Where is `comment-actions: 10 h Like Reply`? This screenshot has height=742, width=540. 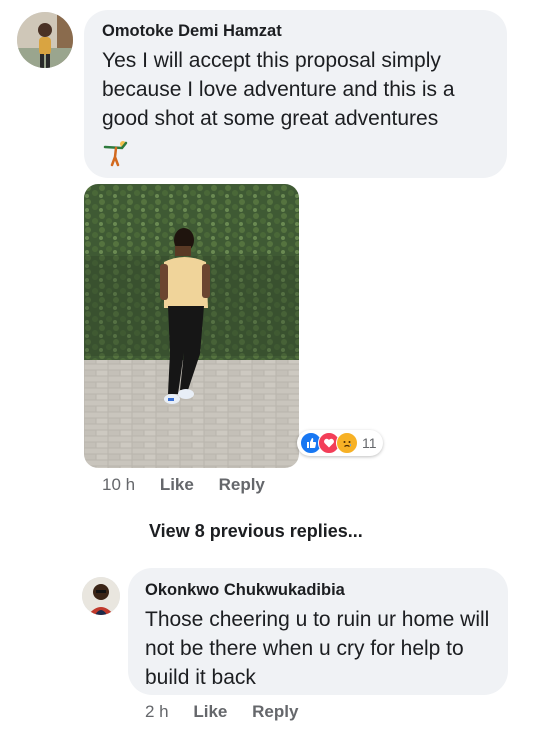
comment-actions: 10 h Like Reply is located at coordinates (193, 485).